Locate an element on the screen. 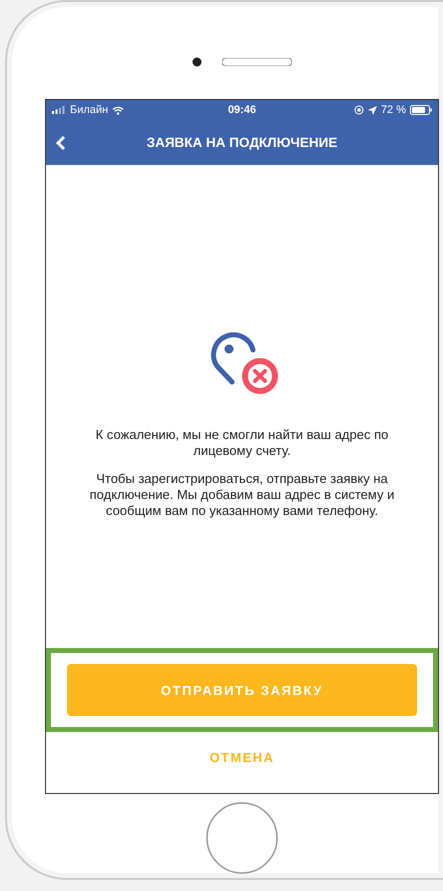 This screenshot has width=443, height=891. wifi-icon is located at coordinates (118, 110).